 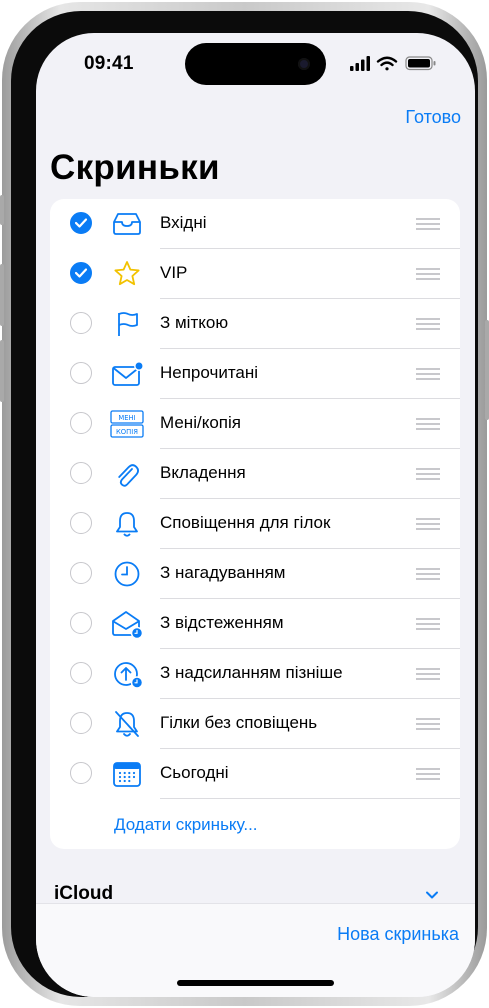 I want to click on mailbox-label: З відстеженням, so click(x=222, y=622).